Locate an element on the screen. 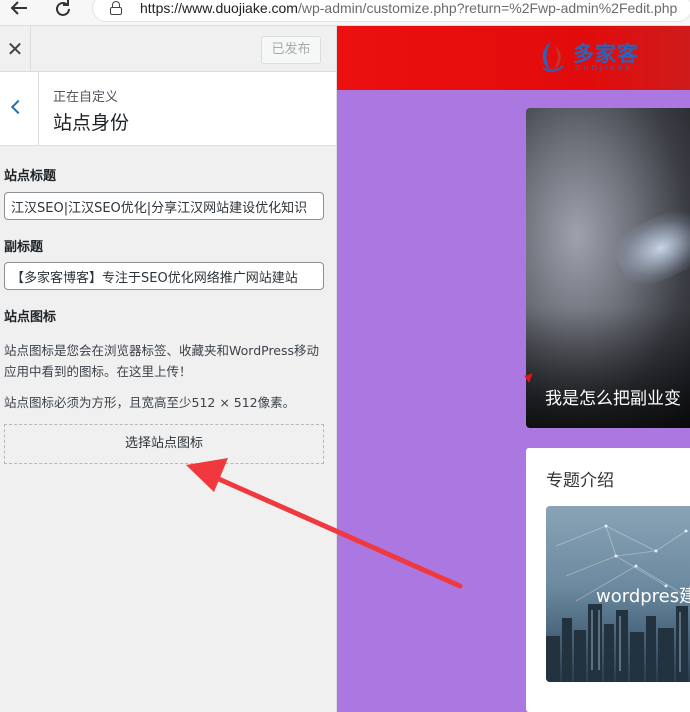 This screenshot has width=690, height=712. lock-icon is located at coordinates (116, 8).